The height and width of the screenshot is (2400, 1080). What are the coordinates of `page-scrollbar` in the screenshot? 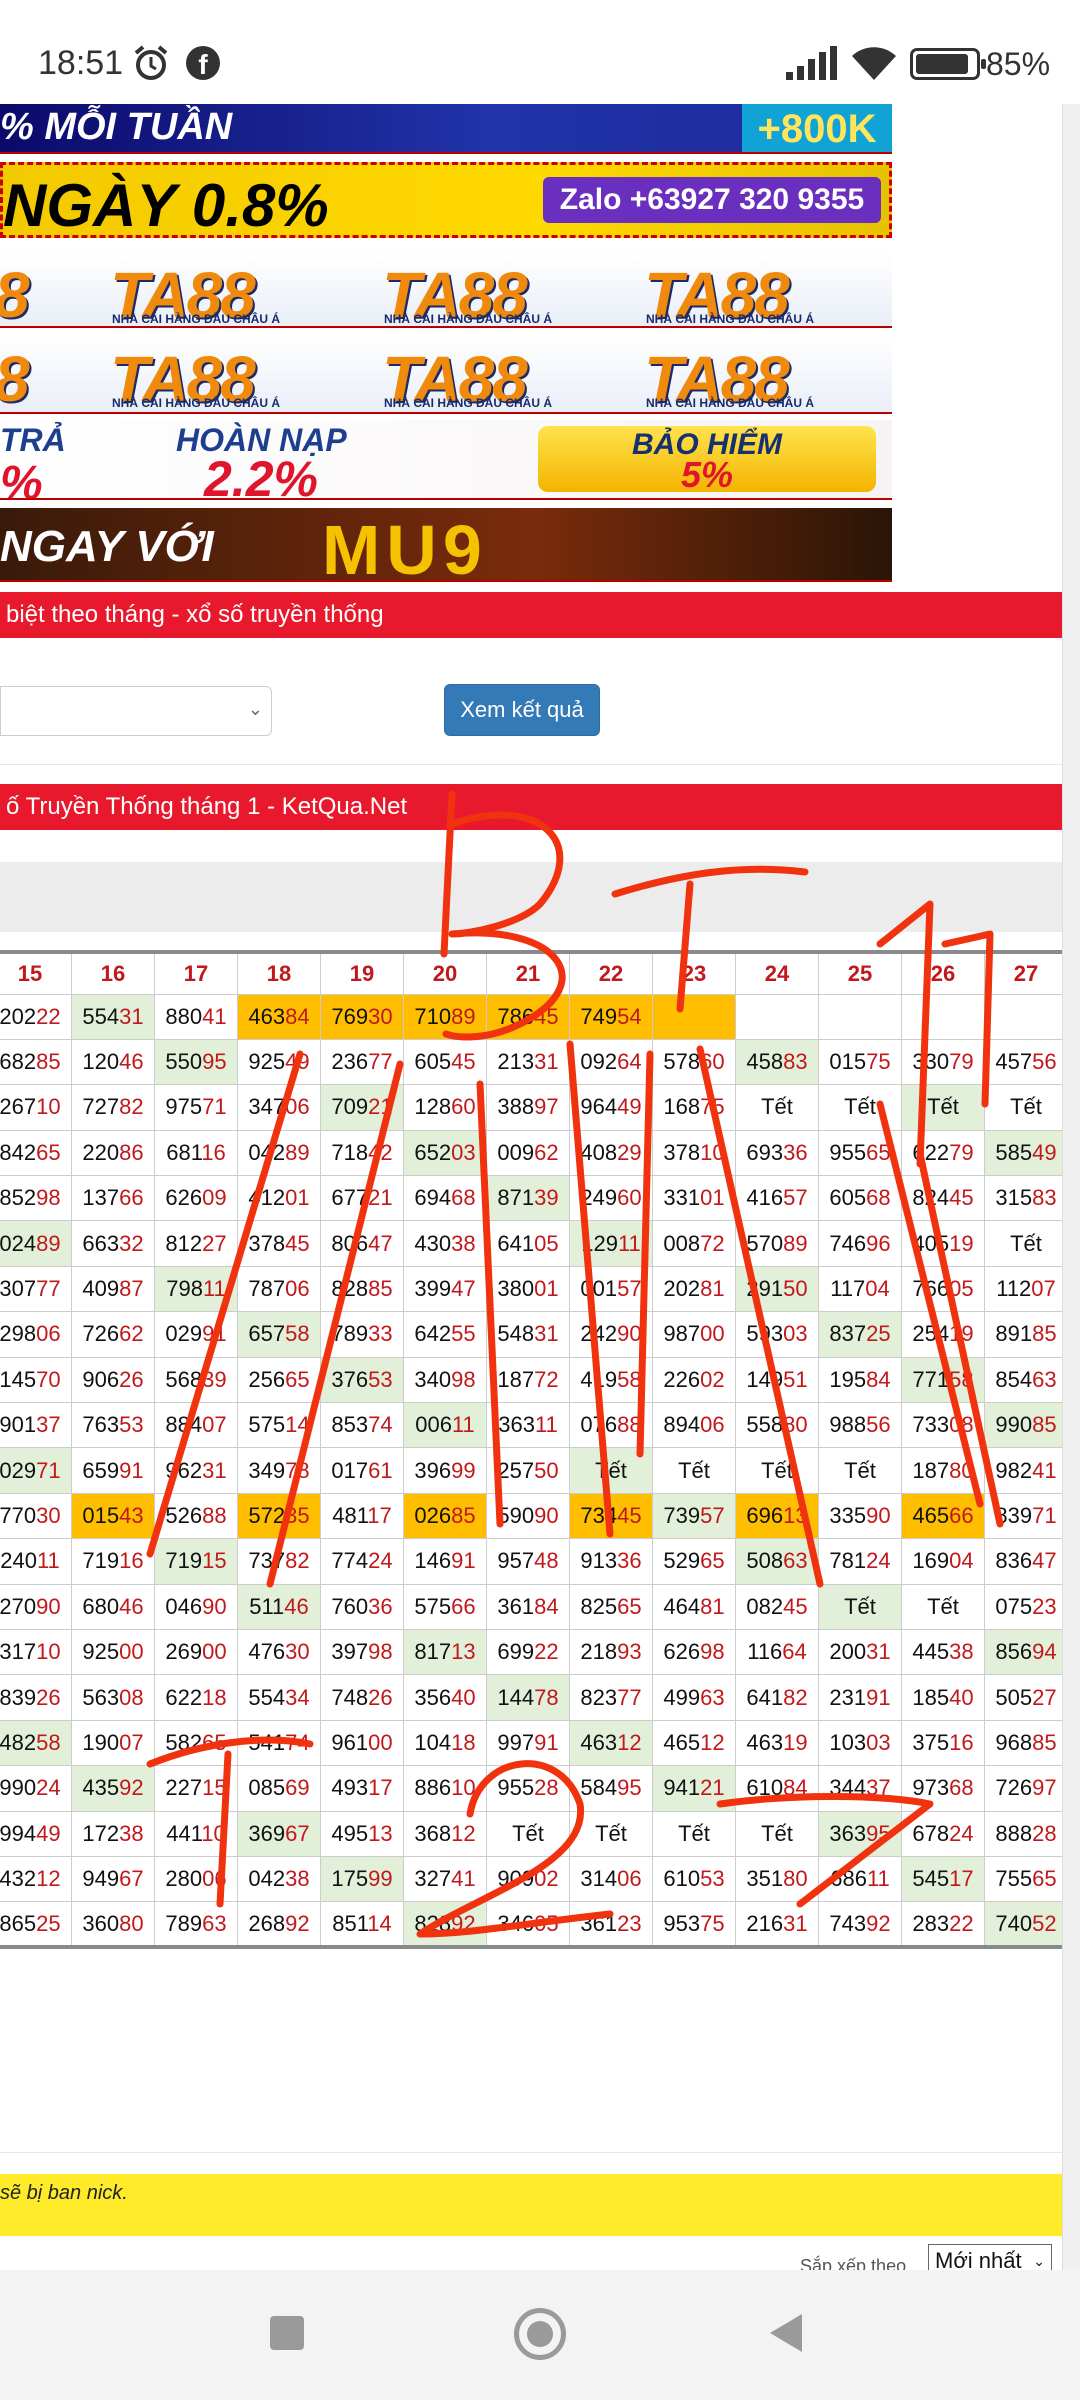 It's located at (1071, 1187).